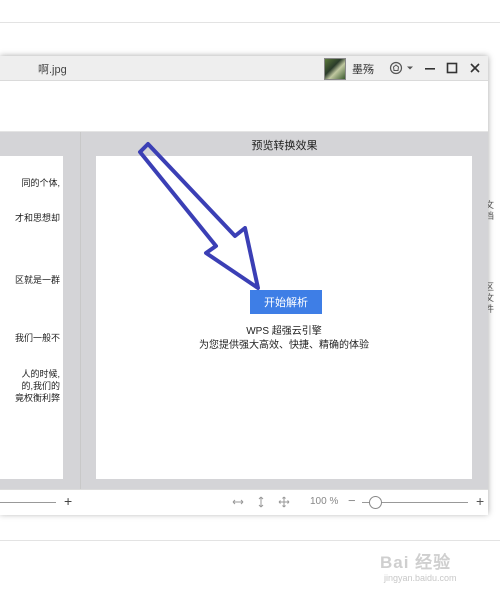  I want to click on status-bar: + 100 % − +, so click(244, 502).